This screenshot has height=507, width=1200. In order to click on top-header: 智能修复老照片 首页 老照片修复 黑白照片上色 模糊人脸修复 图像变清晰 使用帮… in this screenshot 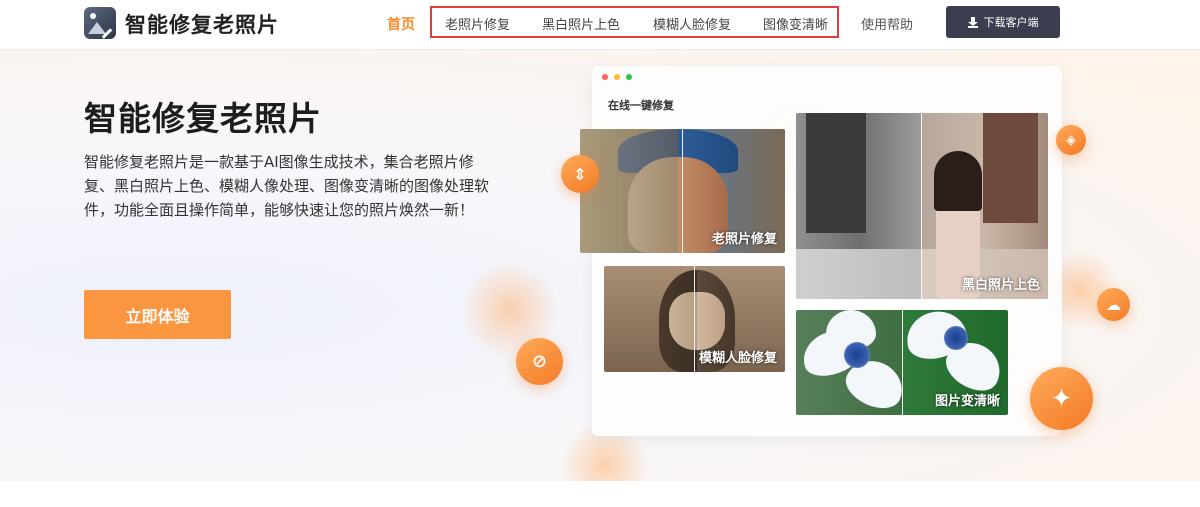, I will do `click(600, 25)`.